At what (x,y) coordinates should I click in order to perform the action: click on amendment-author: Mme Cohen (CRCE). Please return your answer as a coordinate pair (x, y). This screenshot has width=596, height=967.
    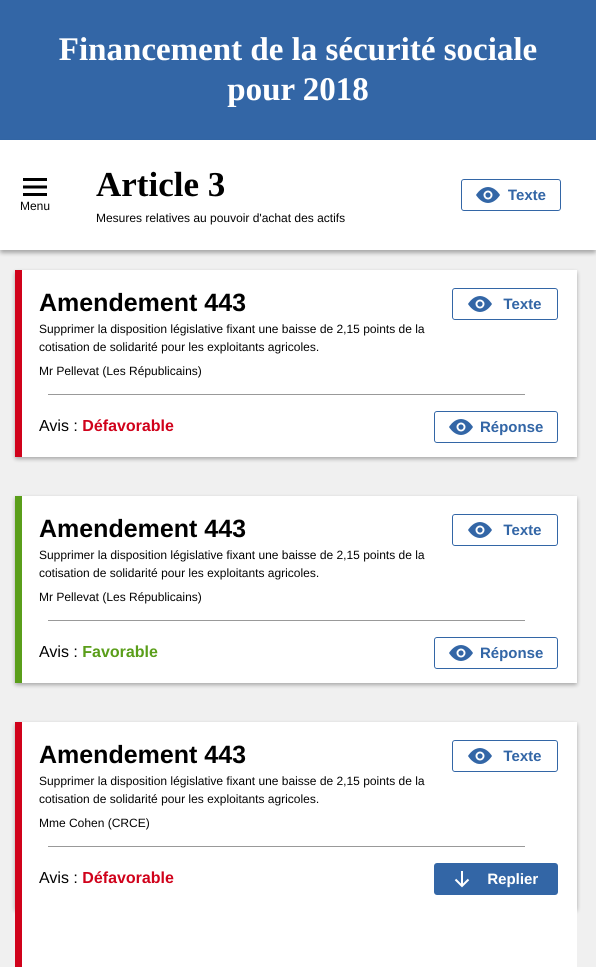
    Looking at the image, I should click on (95, 823).